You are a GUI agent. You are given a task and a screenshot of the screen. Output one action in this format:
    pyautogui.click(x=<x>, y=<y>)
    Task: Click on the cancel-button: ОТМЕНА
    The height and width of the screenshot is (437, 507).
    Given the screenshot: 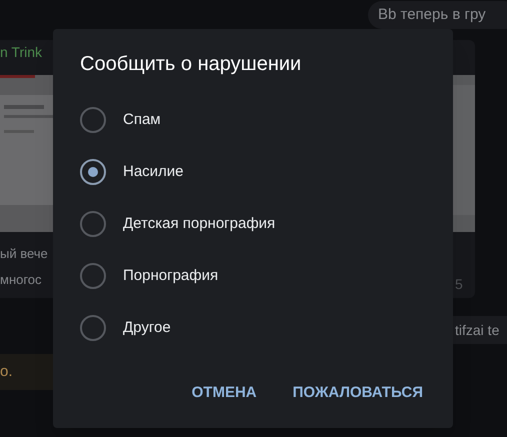 What is the action you would take?
    pyautogui.click(x=224, y=393)
    